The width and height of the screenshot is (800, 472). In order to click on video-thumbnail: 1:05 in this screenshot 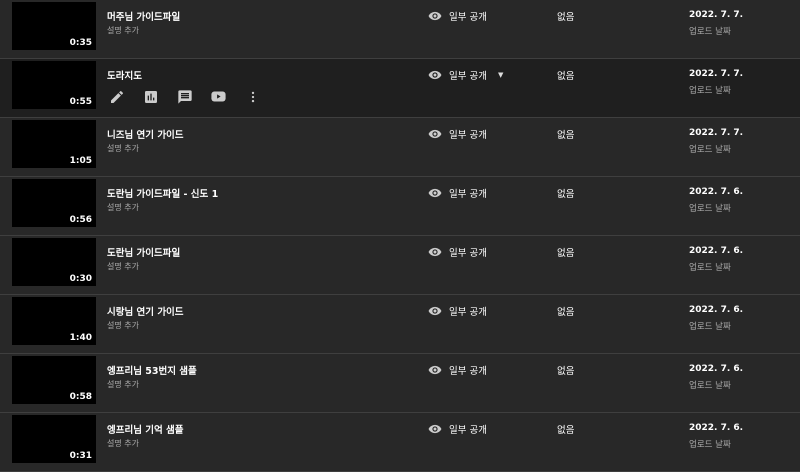, I will do `click(54, 144)`.